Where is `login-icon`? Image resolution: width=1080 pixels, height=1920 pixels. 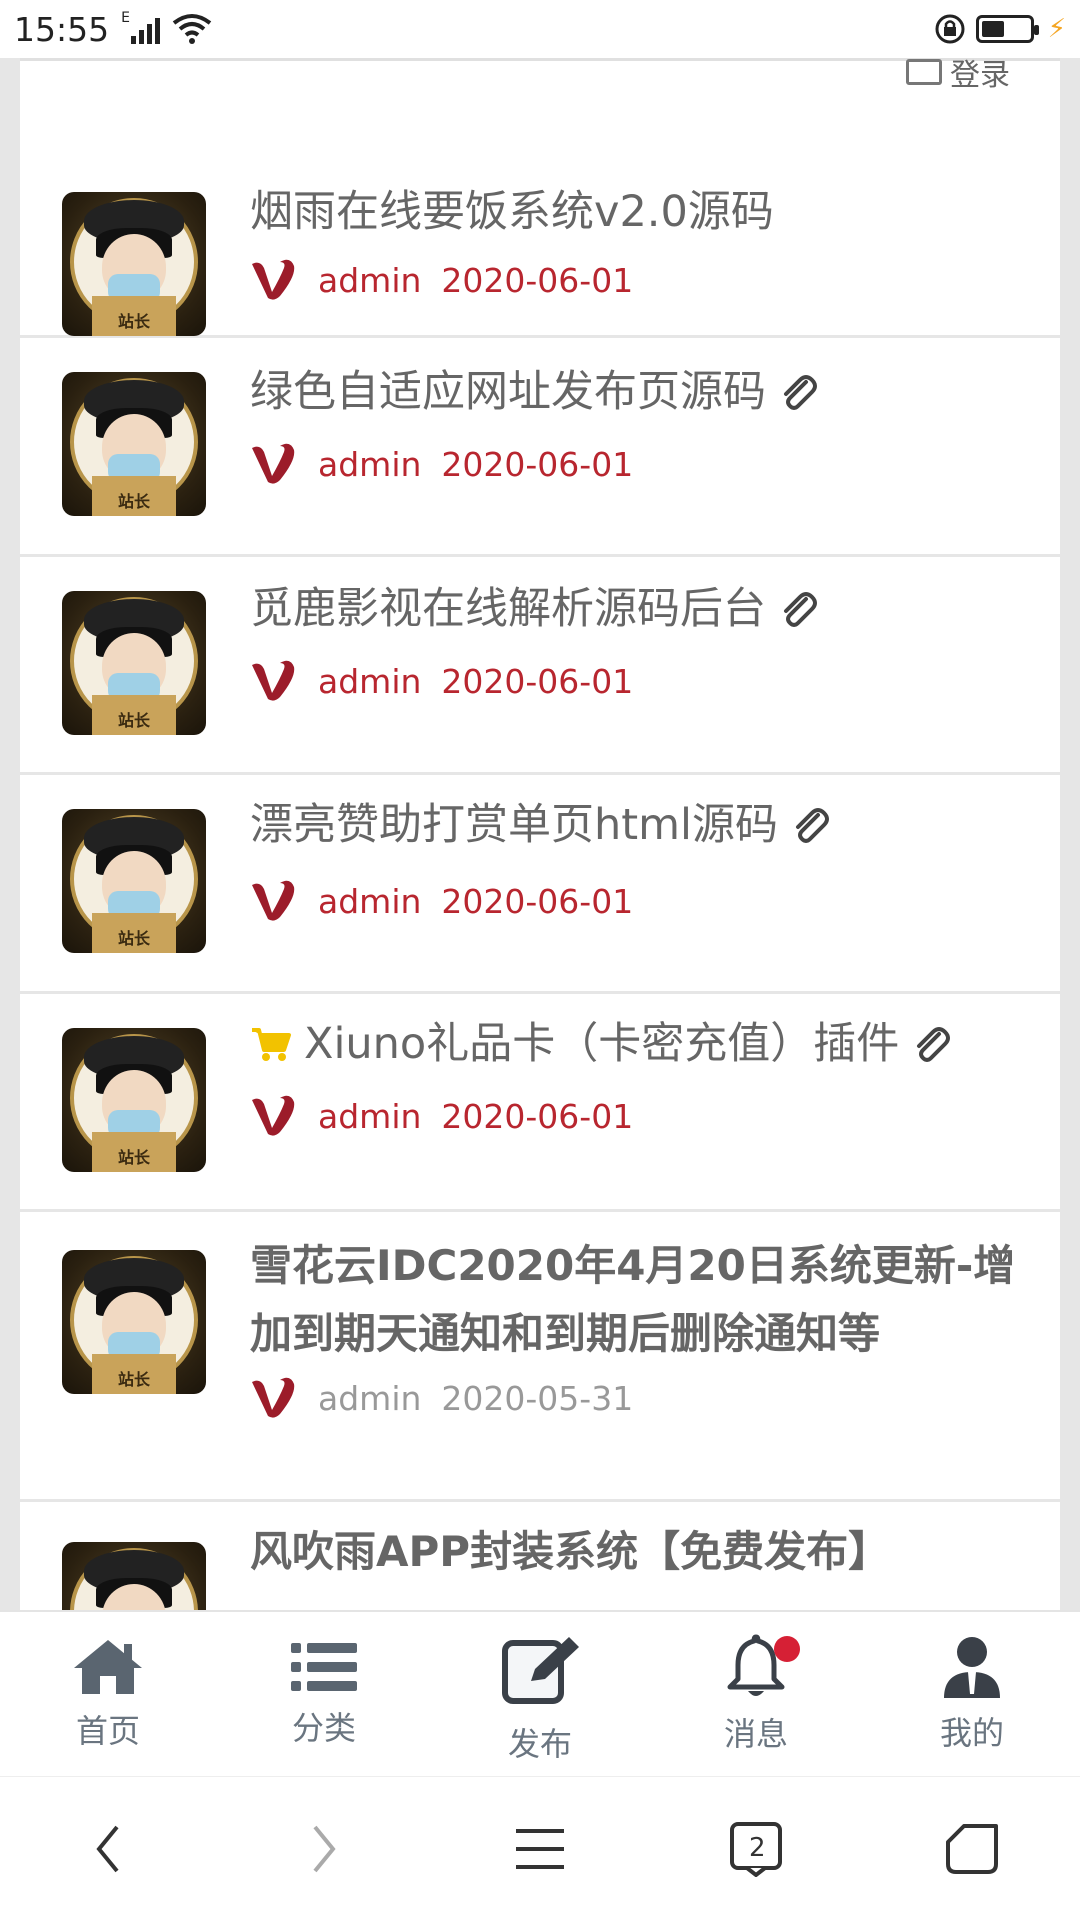
login-icon is located at coordinates (924, 72).